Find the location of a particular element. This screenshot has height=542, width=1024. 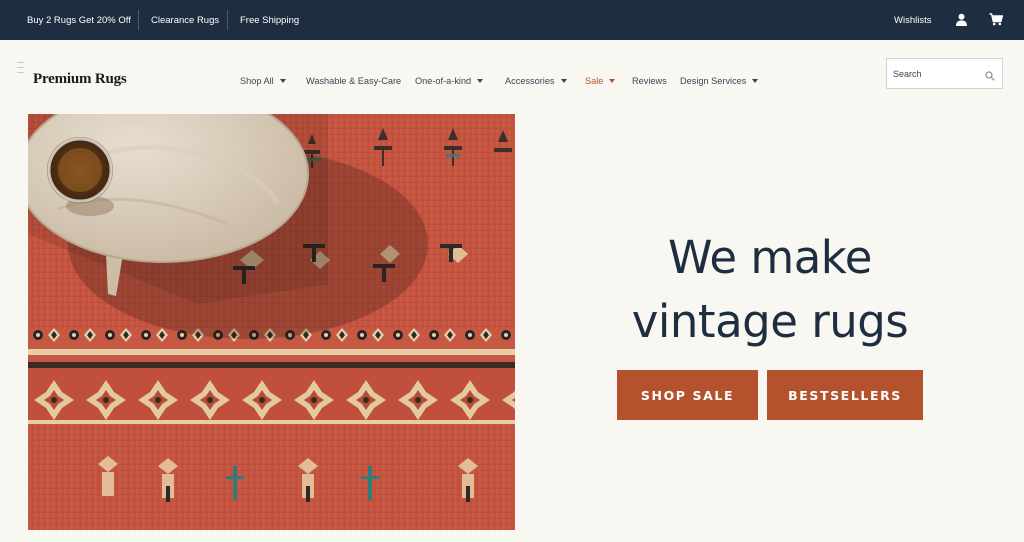

nav-label: Washable & Easy-Care is located at coordinates (354, 81).